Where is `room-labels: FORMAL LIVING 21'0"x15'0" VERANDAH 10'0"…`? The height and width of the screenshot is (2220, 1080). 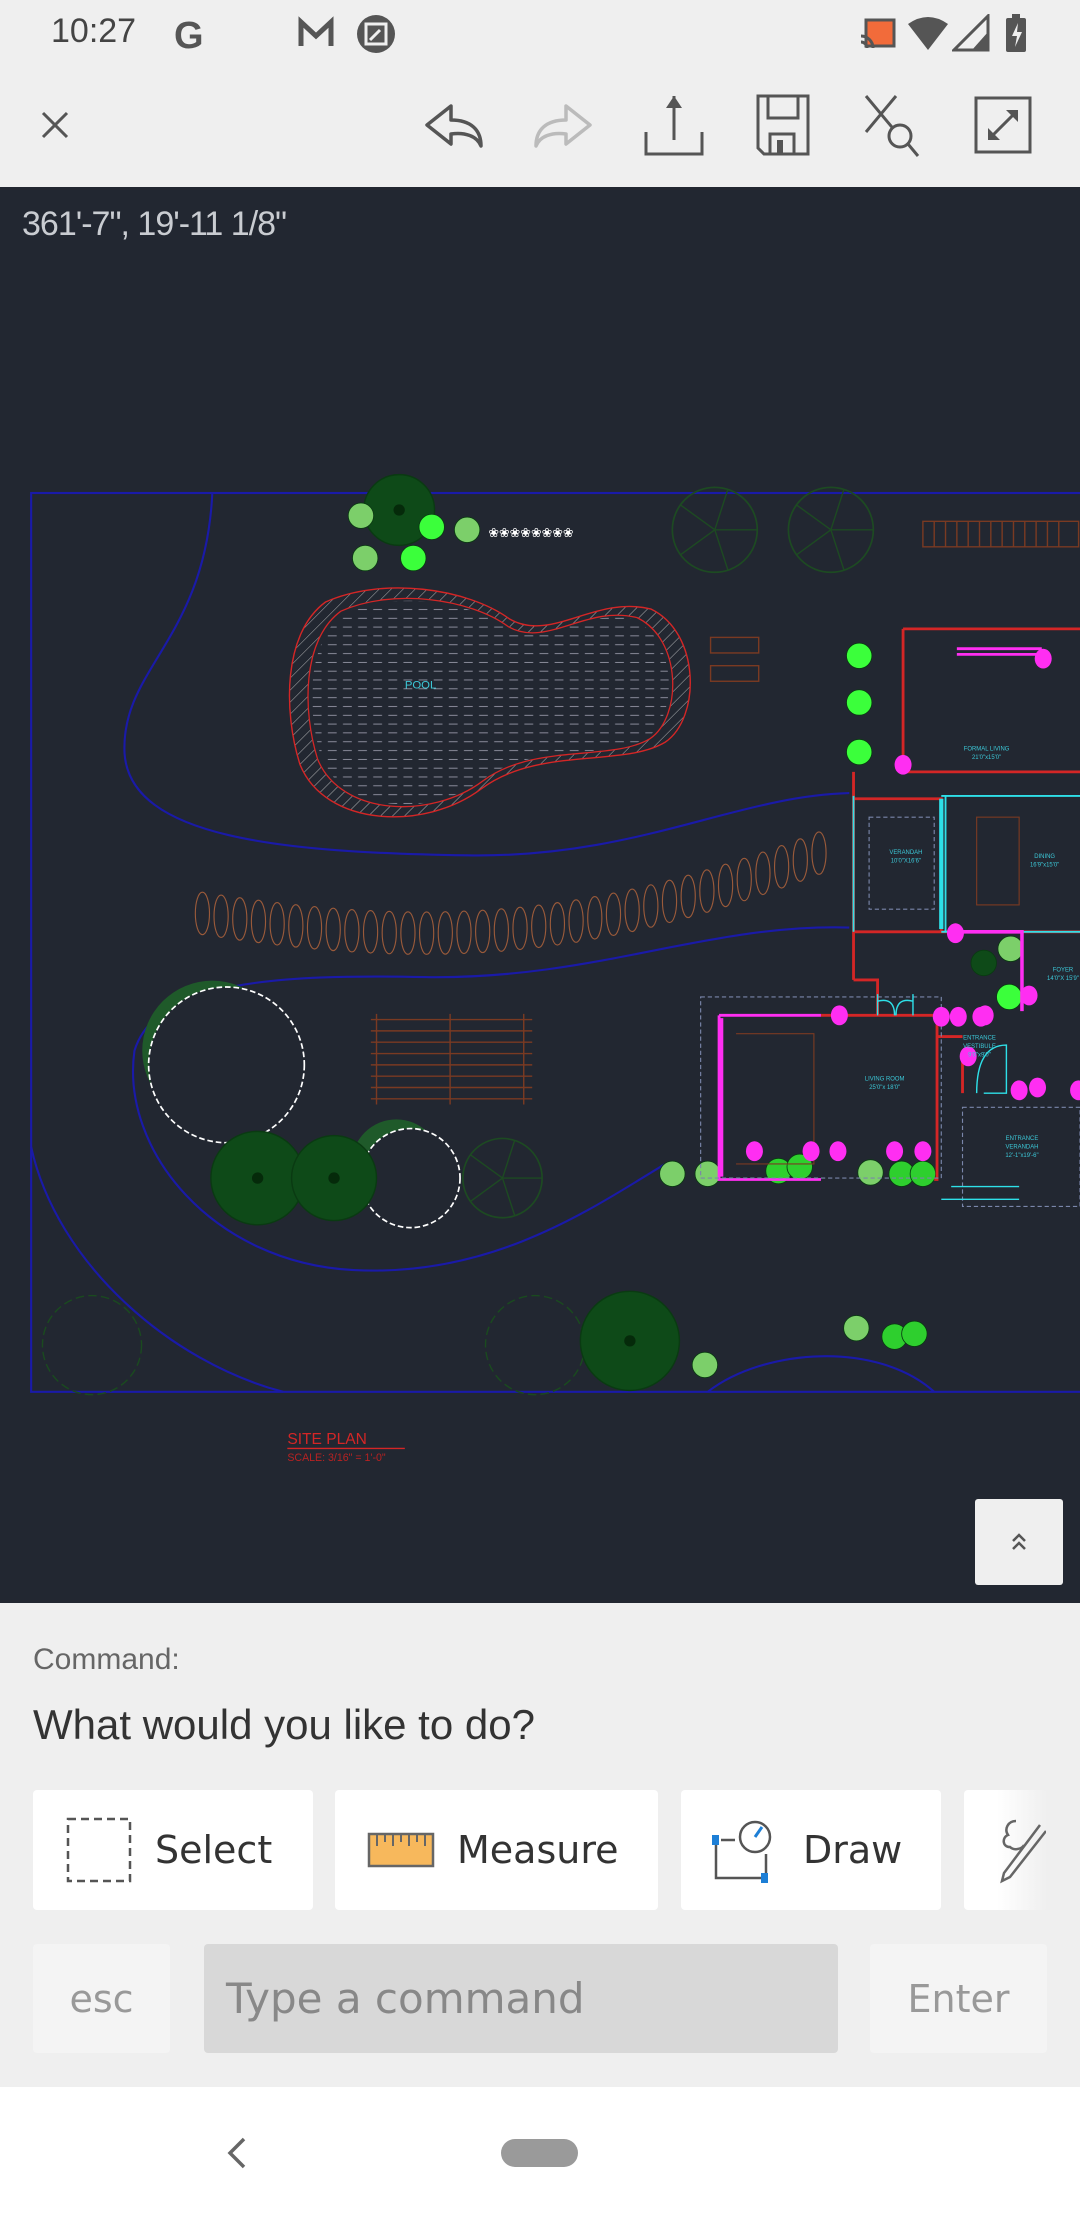 room-labels: FORMAL LIVING 21'0"x15'0" VERANDAH 10'0"… is located at coordinates (972, 953).